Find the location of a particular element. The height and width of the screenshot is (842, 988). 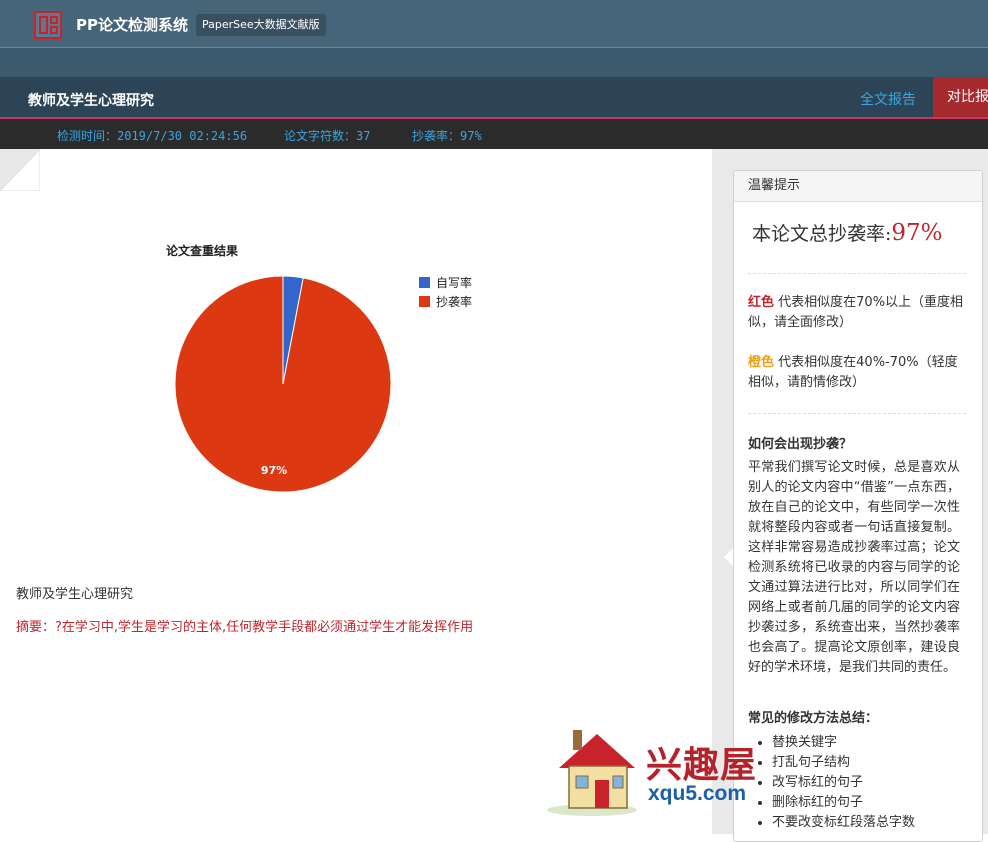

edition-badge: PaperSee大数据文献版 is located at coordinates (261, 25).